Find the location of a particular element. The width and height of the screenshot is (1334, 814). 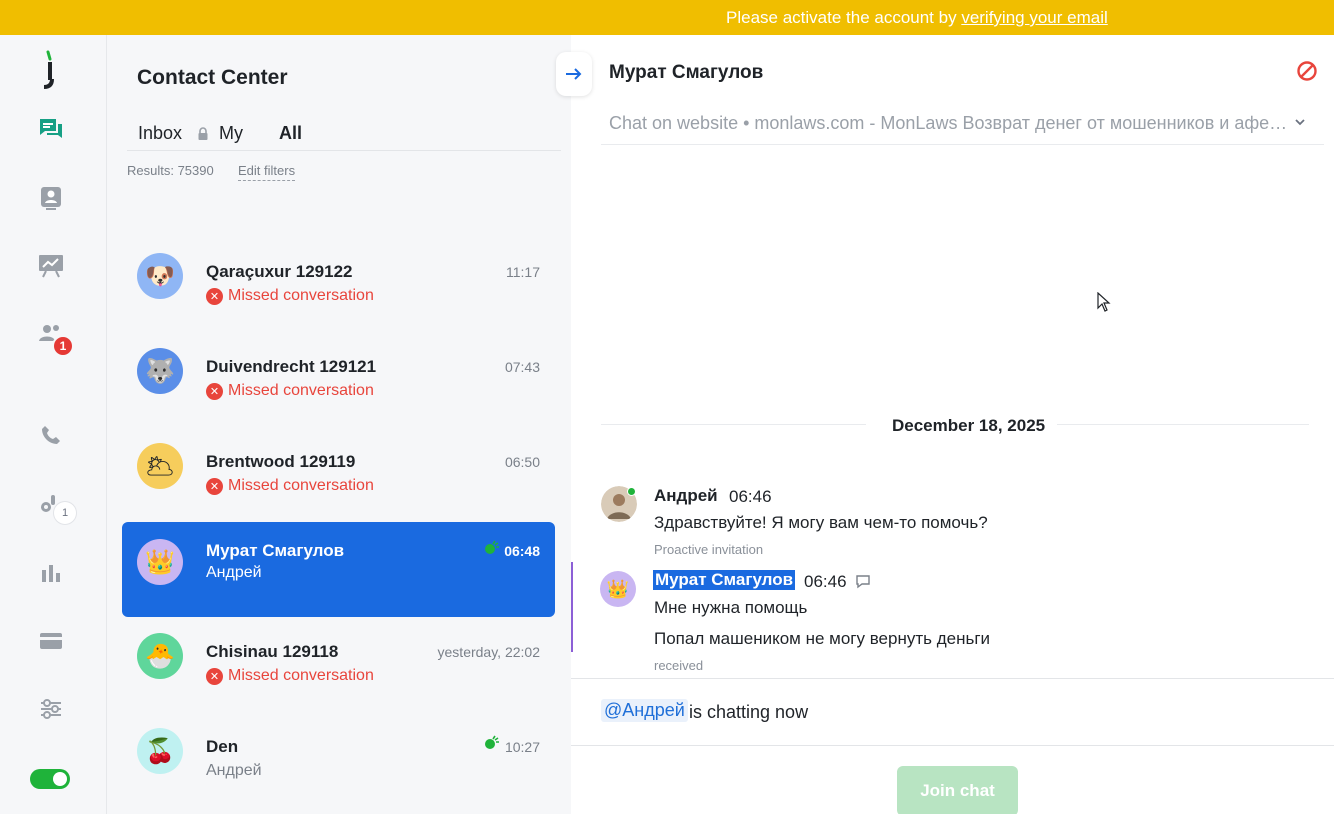

left-navigation-rail: 1 1 is located at coordinates (53, 424).